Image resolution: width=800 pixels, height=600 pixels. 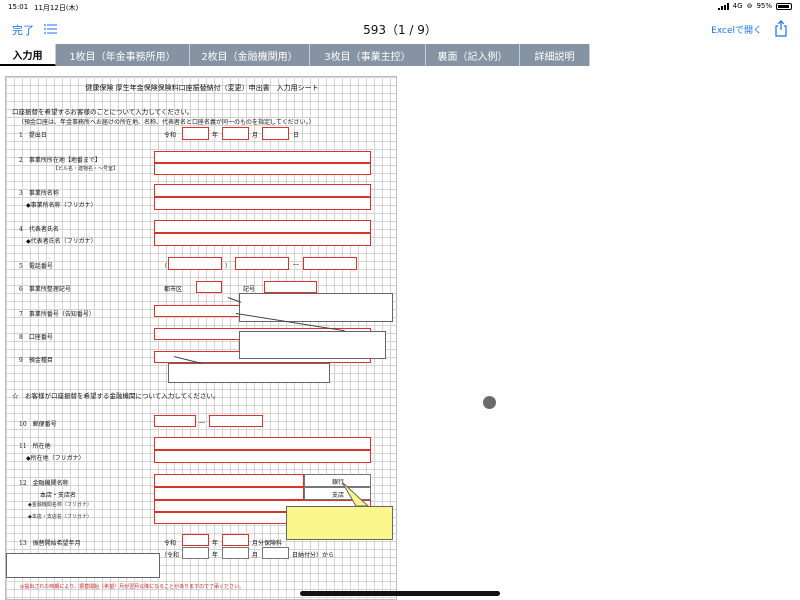 What do you see at coordinates (57, 314) in the screenshot?
I see `field-7-label: 7 事業所番号（告知番号）` at bounding box center [57, 314].